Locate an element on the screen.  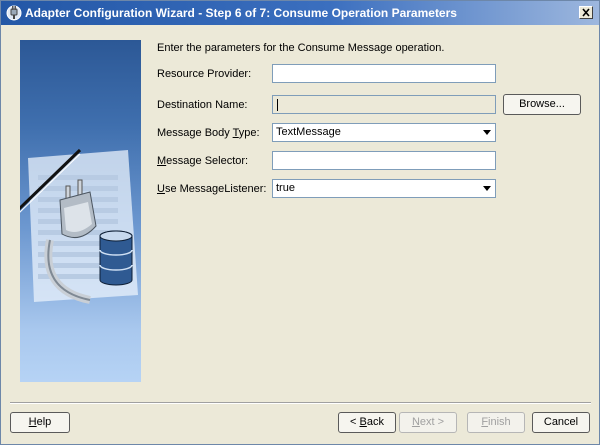
back-button: < Back is located at coordinates (367, 422).